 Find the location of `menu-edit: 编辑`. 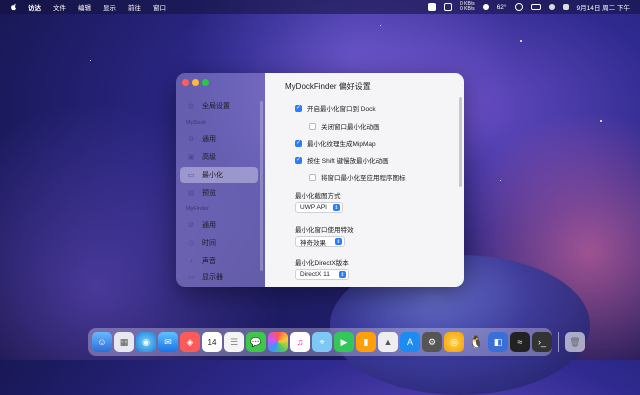

menu-edit: 编辑 is located at coordinates (84, 7).